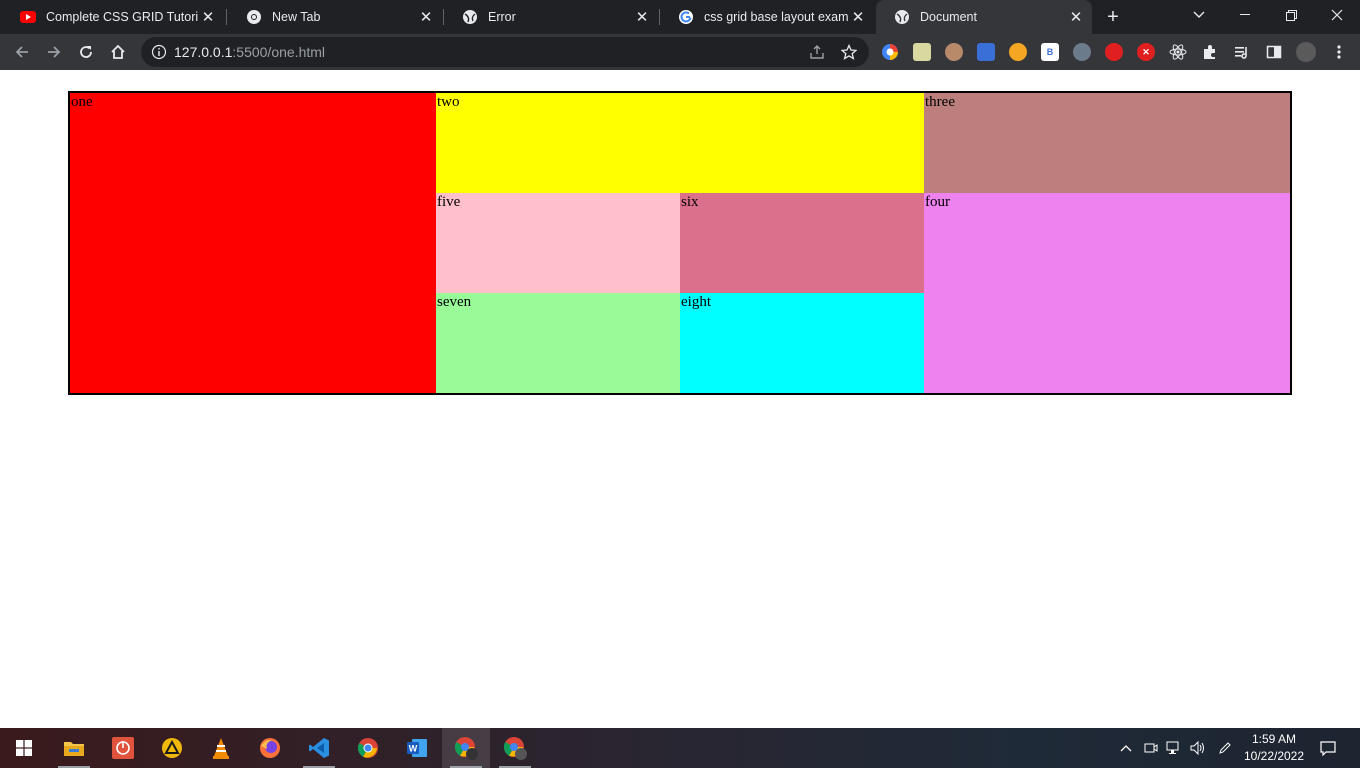  What do you see at coordinates (221, 748) in the screenshot?
I see `vlc-button` at bounding box center [221, 748].